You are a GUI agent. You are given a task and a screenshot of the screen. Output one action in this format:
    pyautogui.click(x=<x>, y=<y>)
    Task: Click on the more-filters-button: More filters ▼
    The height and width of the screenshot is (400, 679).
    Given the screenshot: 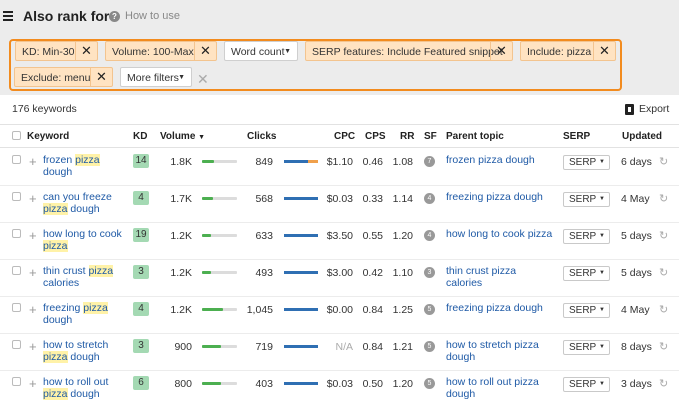 What is the action you would take?
    pyautogui.click(x=156, y=77)
    